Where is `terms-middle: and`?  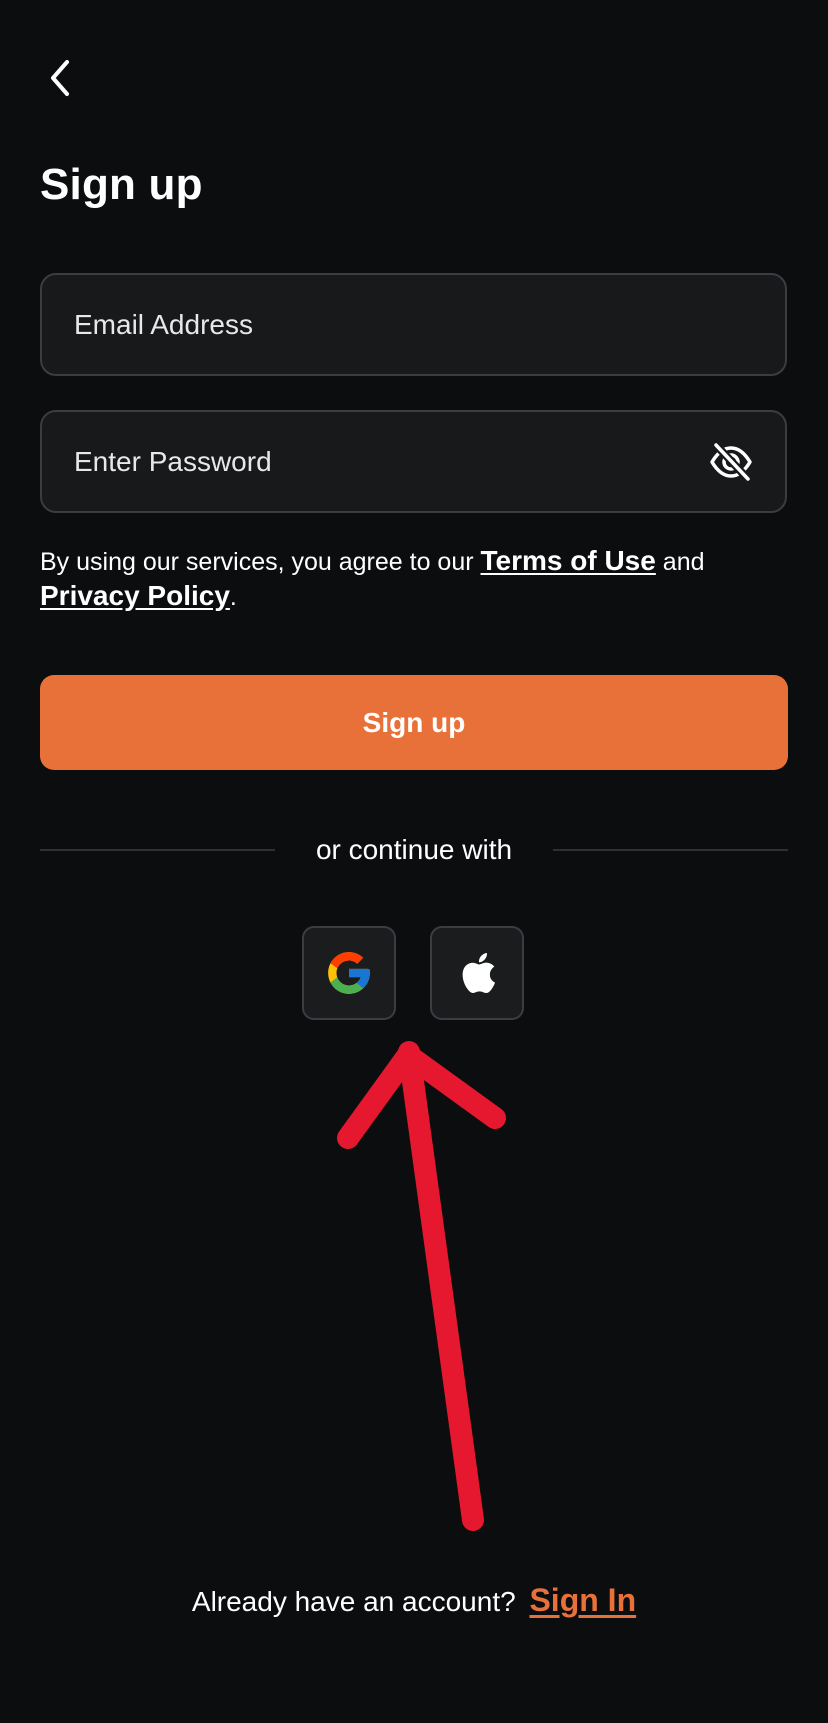 terms-middle: and is located at coordinates (680, 562).